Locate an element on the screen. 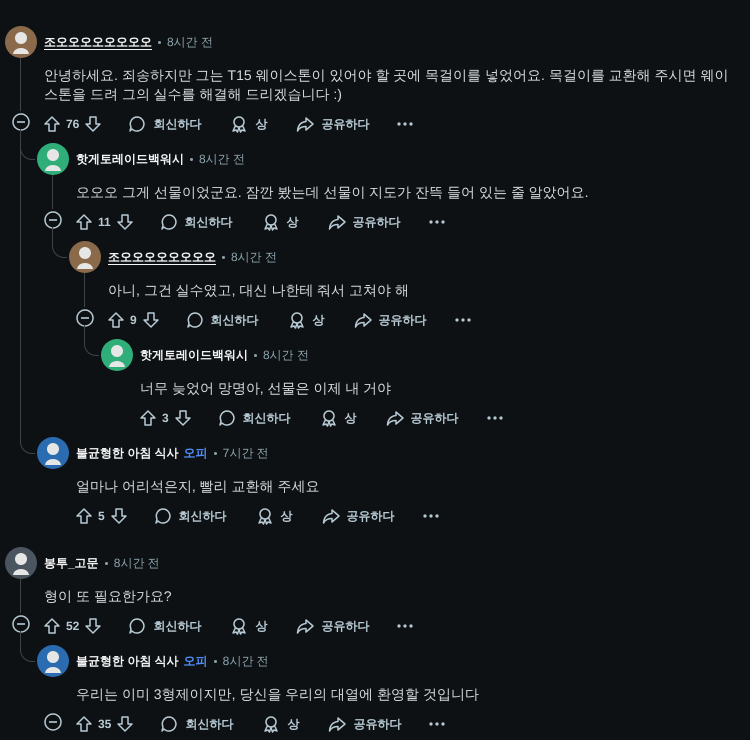 The image size is (750, 740). comment-text: 얼마나 어리석은지, 빨리 교환해 주세요 is located at coordinates (198, 486).